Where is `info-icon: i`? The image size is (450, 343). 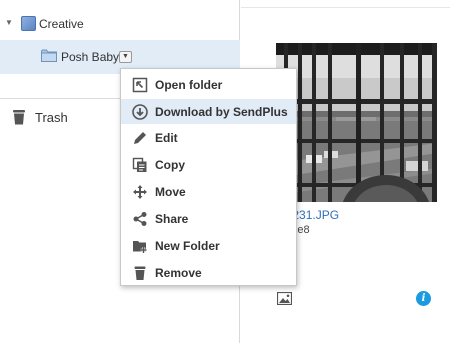 info-icon: i is located at coordinates (423, 298).